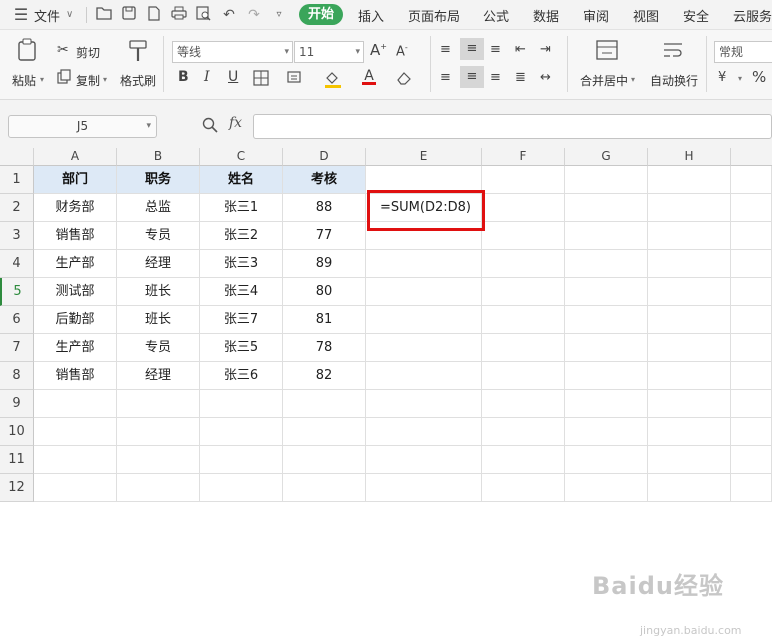 The width and height of the screenshot is (772, 637). Describe the element at coordinates (689, 404) in the screenshot. I see `cell-h9` at that location.